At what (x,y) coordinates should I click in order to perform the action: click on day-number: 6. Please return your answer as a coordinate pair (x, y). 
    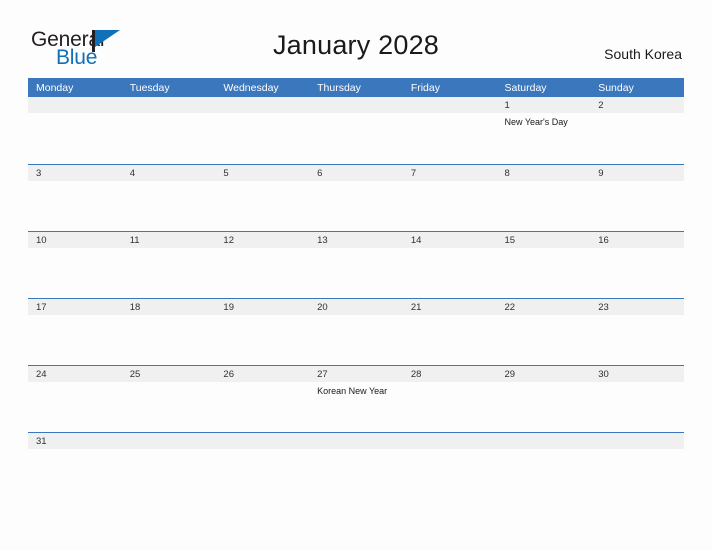
    Looking at the image, I should click on (320, 173).